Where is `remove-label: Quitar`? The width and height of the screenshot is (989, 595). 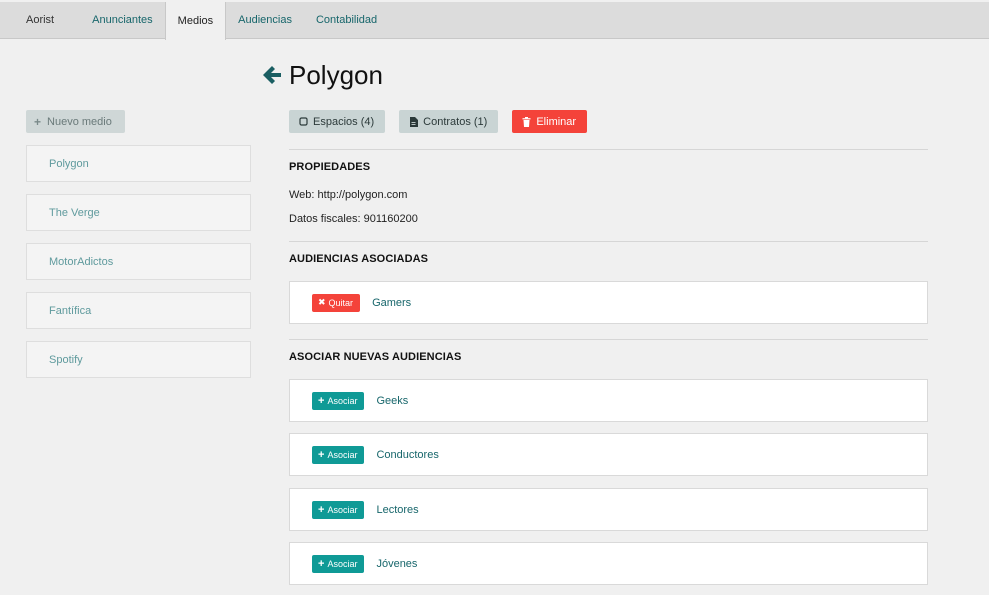
remove-label: Quitar is located at coordinates (341, 302).